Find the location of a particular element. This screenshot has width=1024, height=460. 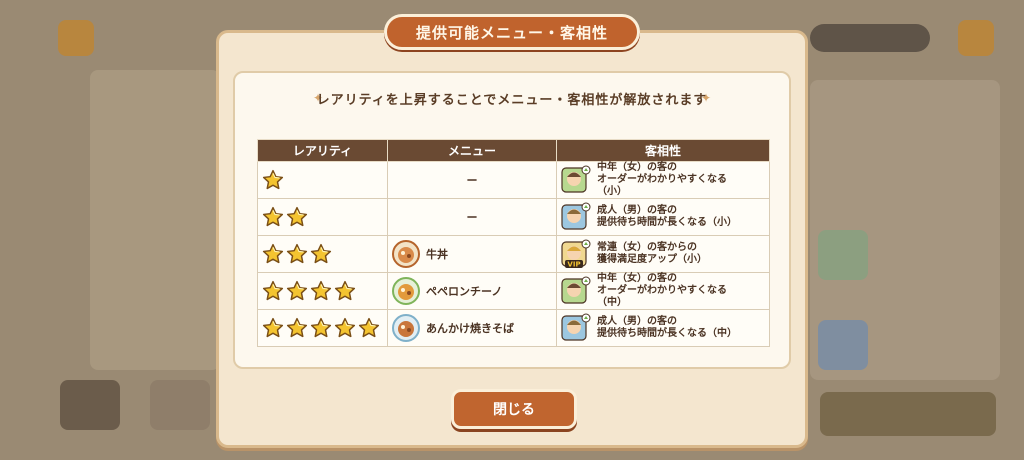

gyudon-bowl-icon is located at coordinates (406, 254).